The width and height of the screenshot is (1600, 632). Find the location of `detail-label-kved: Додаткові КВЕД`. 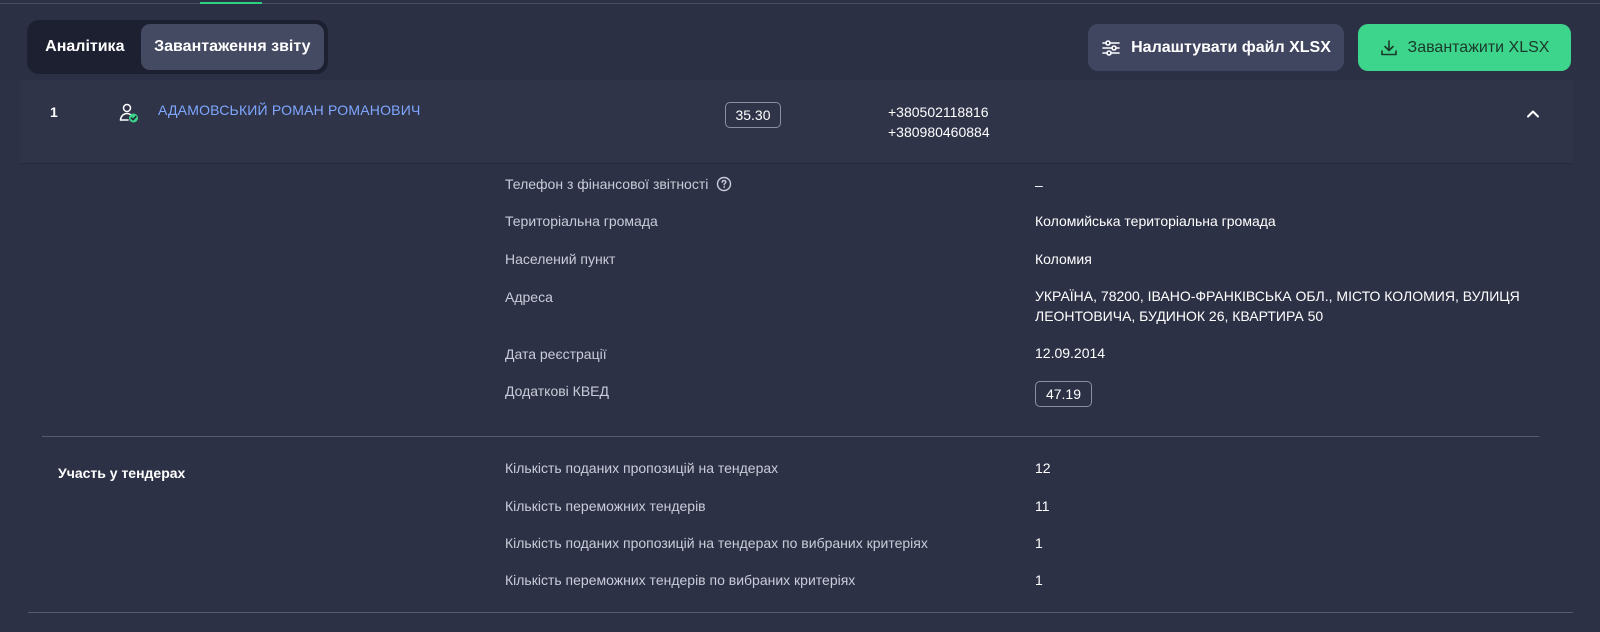

detail-label-kved: Додаткові КВЕД is located at coordinates (557, 391).